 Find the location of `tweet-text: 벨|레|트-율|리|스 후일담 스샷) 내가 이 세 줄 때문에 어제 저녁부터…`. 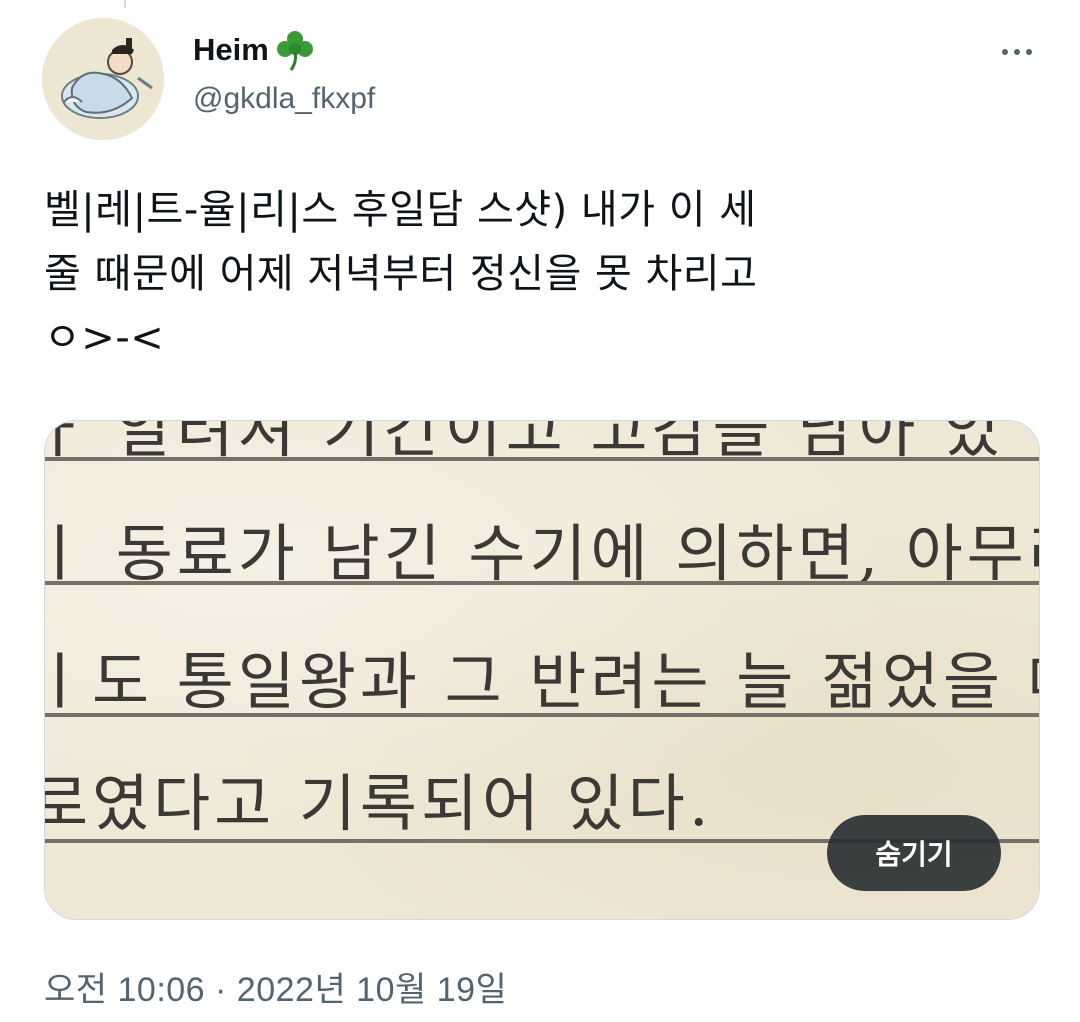

tweet-text: 벨|레|트-율|리|스 후일담 스샷) 내가 이 세 줄 때문에 어제 저녁부터… is located at coordinates (401, 274).